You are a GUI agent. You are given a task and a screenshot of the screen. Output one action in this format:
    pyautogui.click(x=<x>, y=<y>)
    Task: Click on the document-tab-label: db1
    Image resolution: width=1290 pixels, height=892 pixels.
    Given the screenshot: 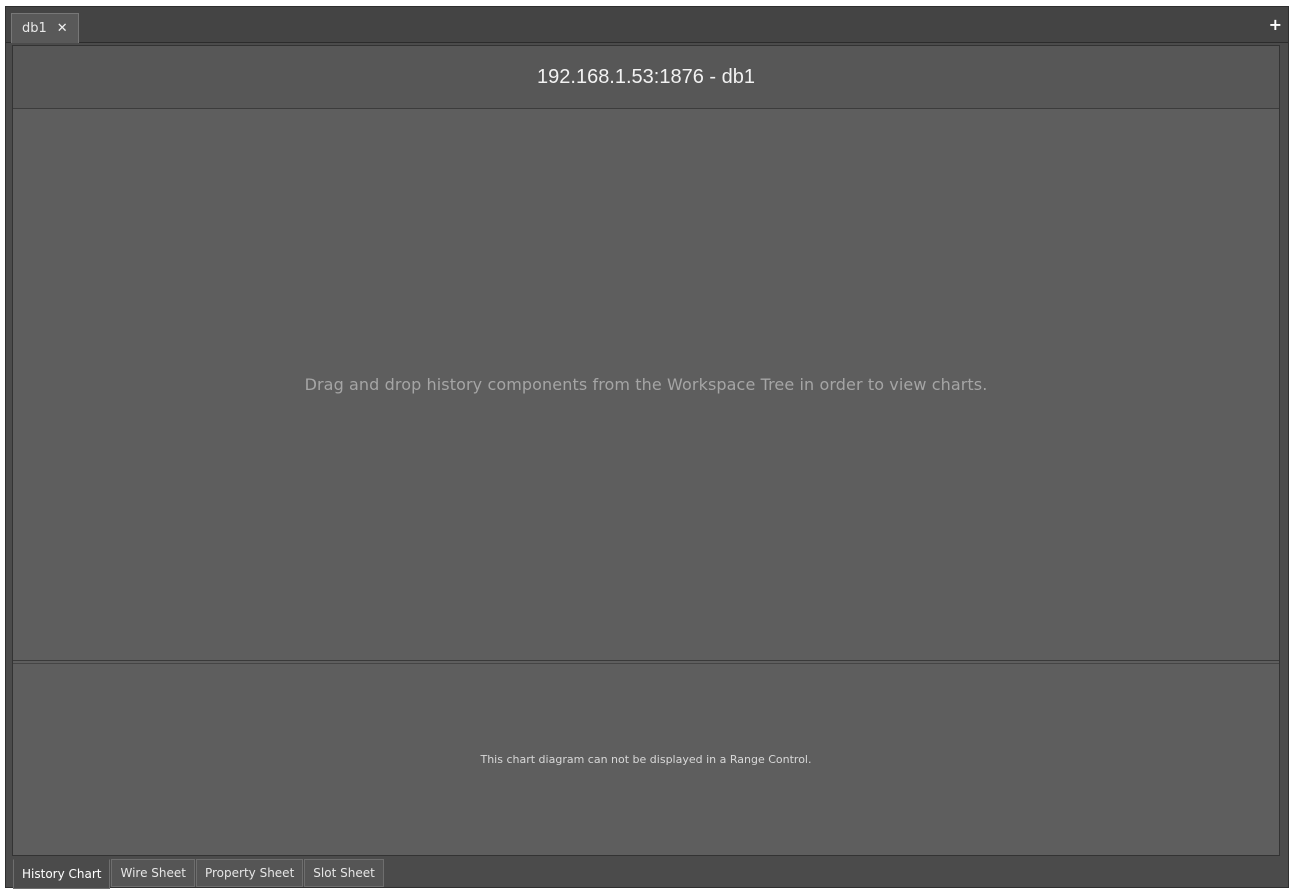 What is the action you would take?
    pyautogui.click(x=34, y=28)
    